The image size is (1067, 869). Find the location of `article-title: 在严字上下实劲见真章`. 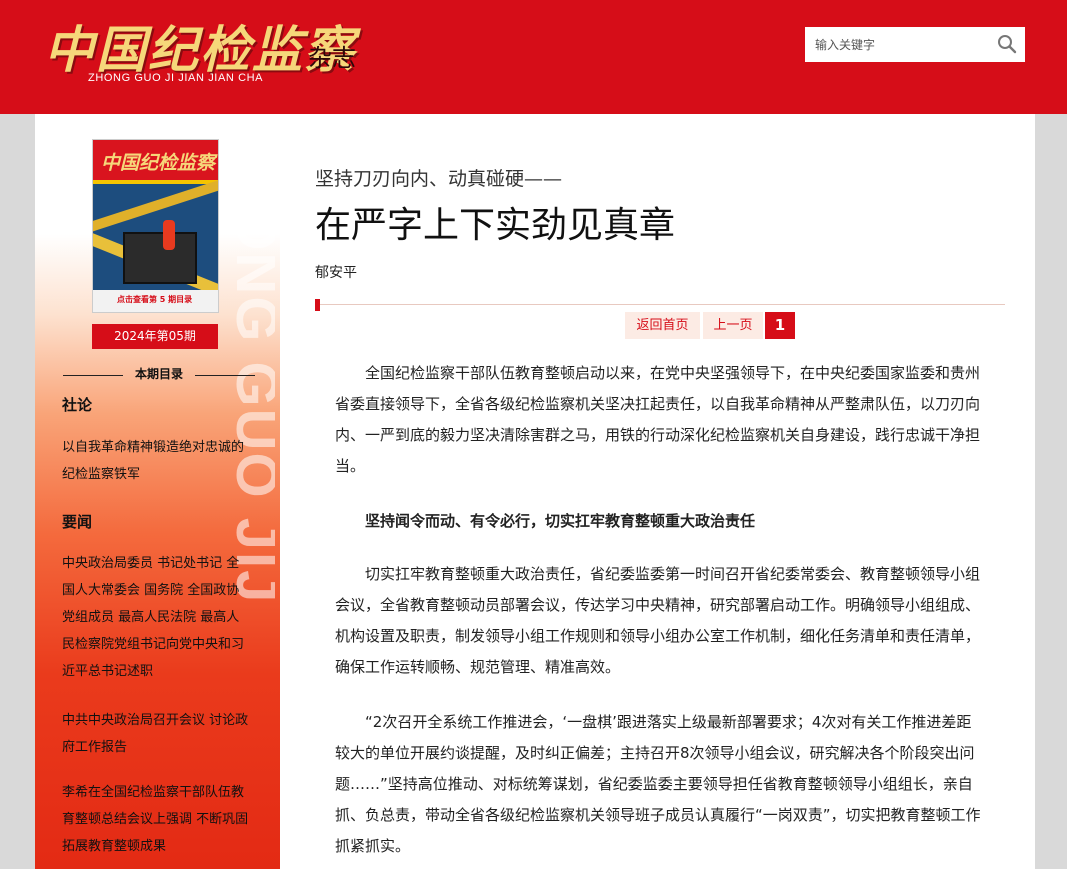

article-title: 在严字上下实劲见真章 is located at coordinates (495, 225).